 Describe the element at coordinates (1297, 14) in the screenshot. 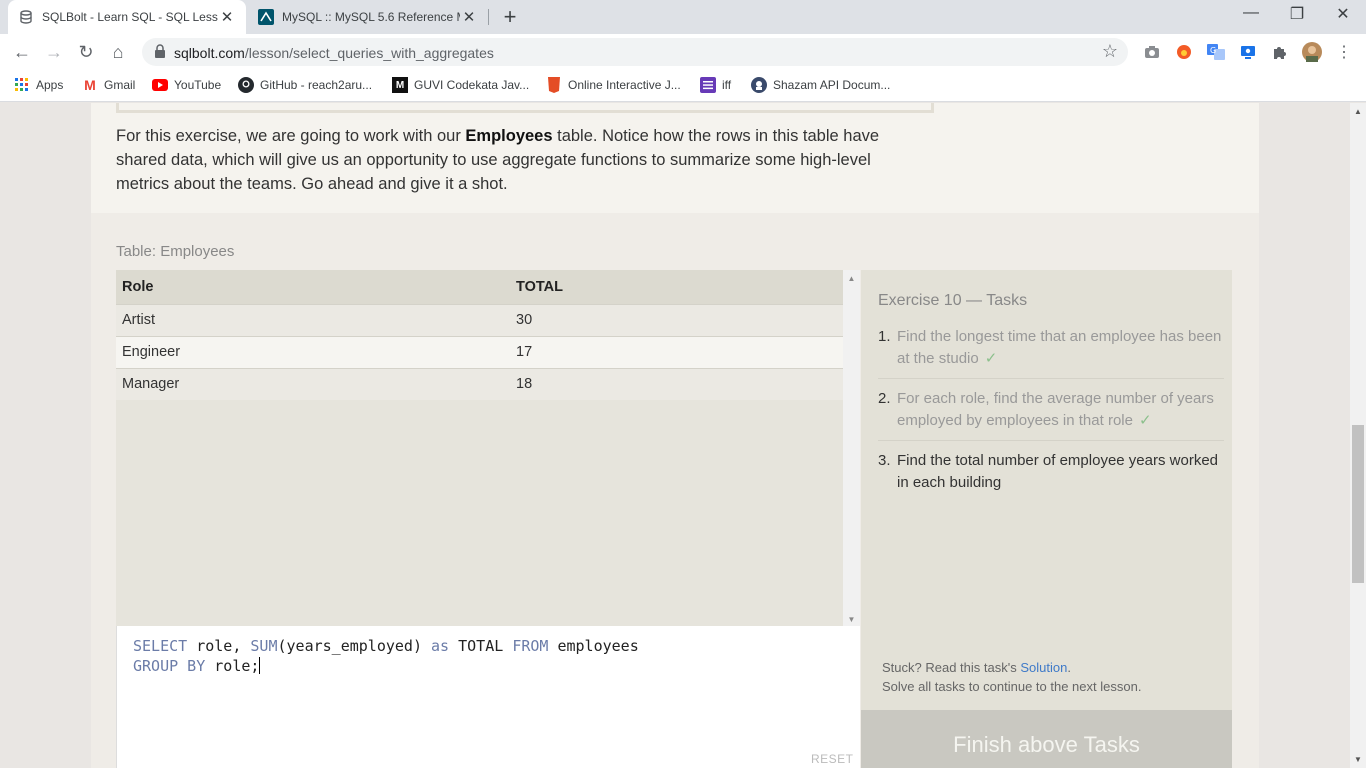

I see `maximize-button: ❐` at that location.